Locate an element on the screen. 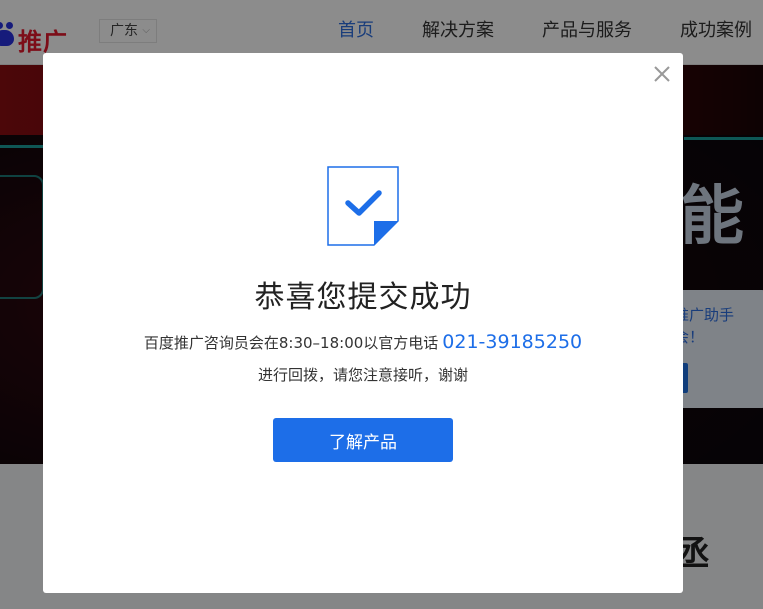  close-icon is located at coordinates (662, 74).